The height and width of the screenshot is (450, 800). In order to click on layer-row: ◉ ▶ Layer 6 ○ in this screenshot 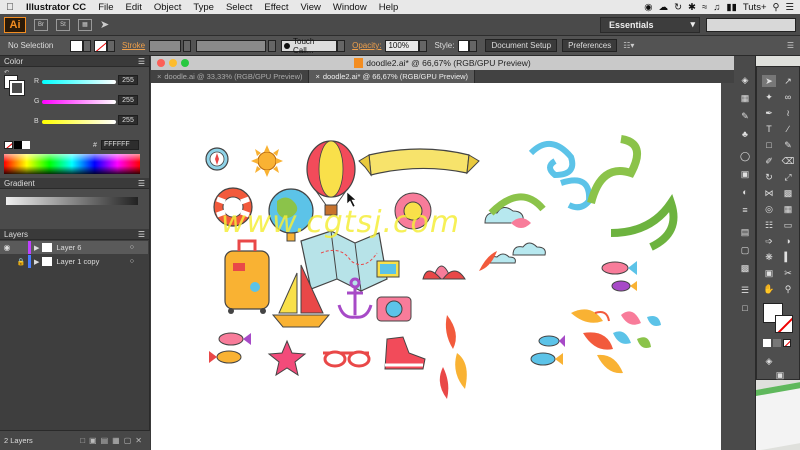, I will do `click(74, 247)`.